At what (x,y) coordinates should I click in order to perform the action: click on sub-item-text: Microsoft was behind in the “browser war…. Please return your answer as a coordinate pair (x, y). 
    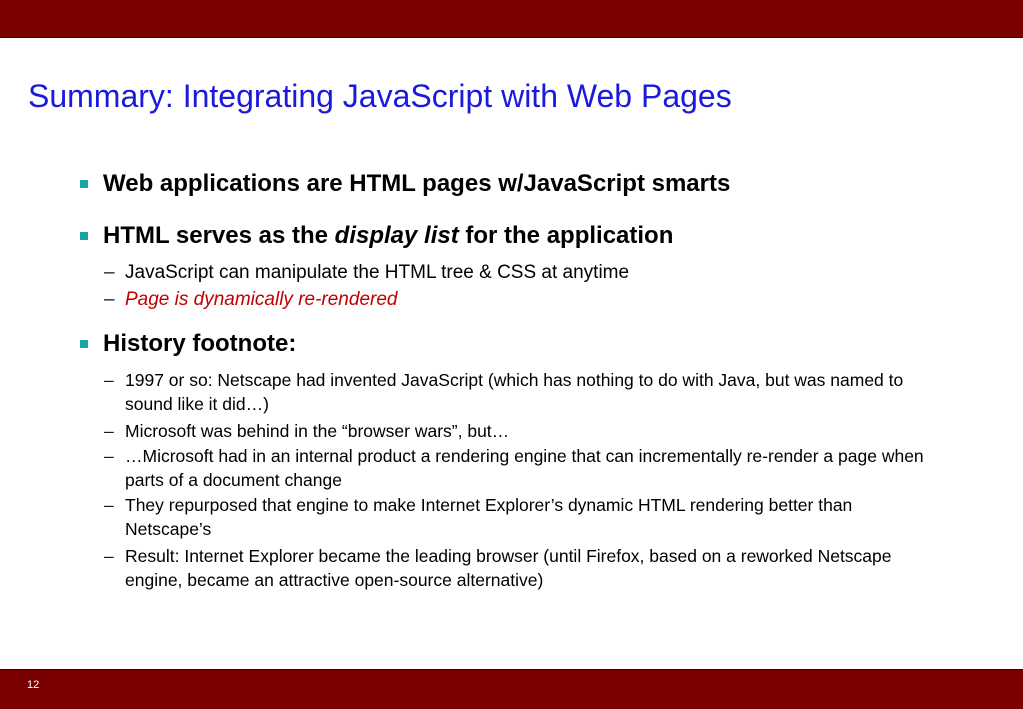
    Looking at the image, I should click on (317, 431).